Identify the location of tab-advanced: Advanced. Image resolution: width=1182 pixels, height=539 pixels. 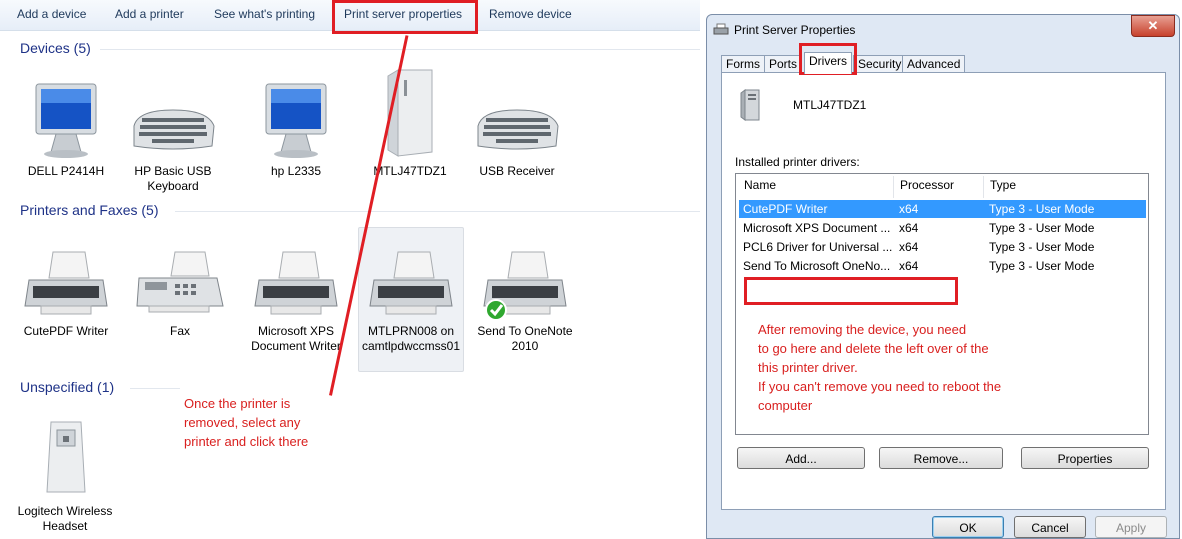
(934, 64).